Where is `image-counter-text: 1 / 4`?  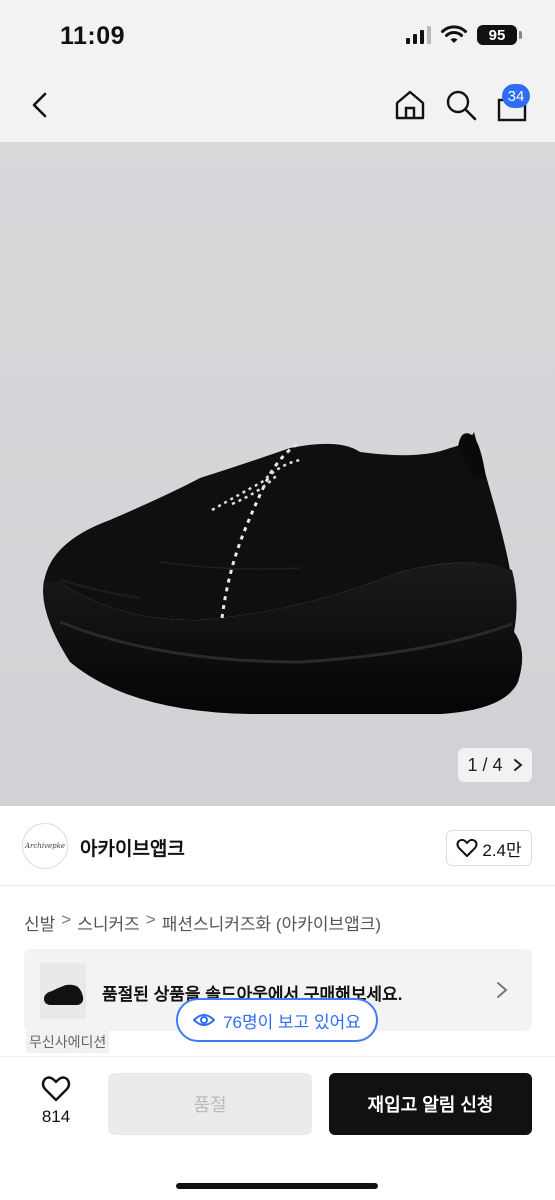
image-counter-text: 1 / 4 is located at coordinates (485, 764).